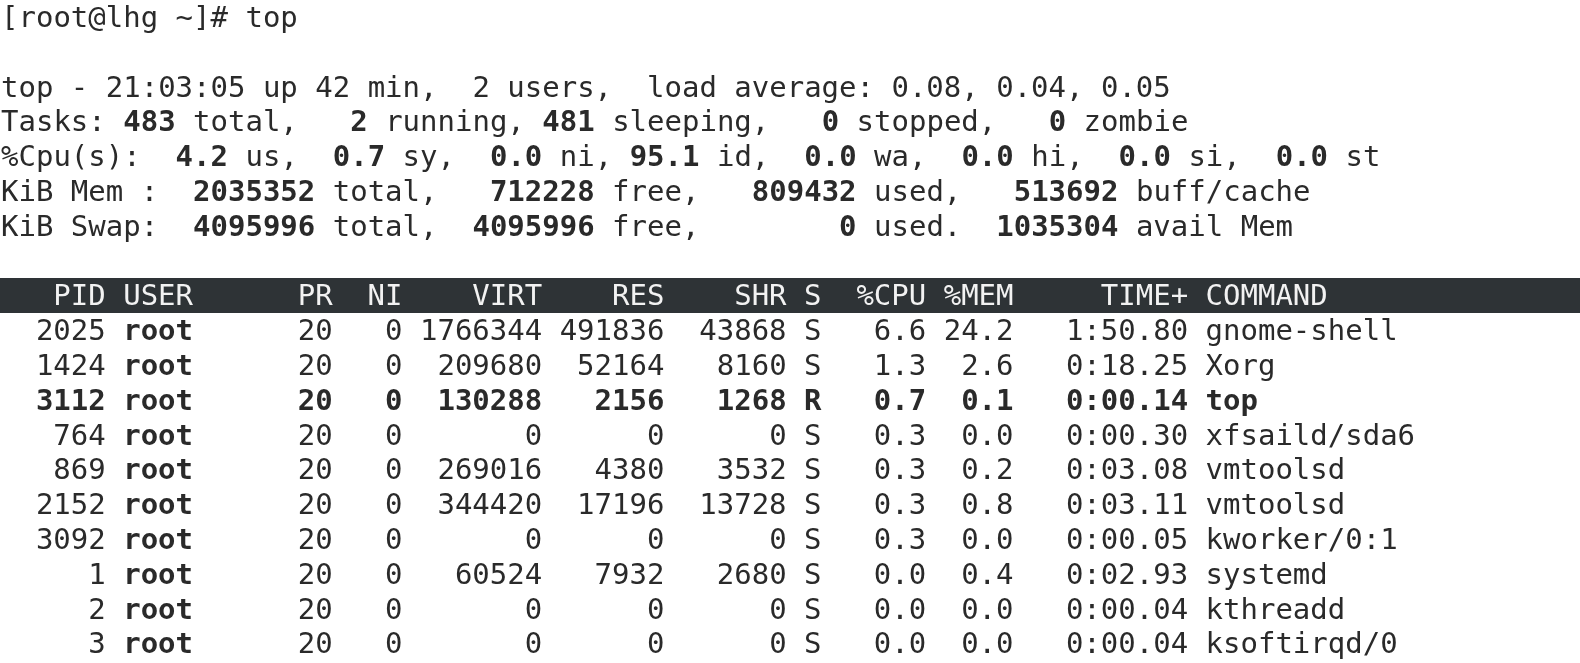 This screenshot has width=1580, height=663. Describe the element at coordinates (1232, 400) in the screenshot. I see `table-cell-text: top` at that location.